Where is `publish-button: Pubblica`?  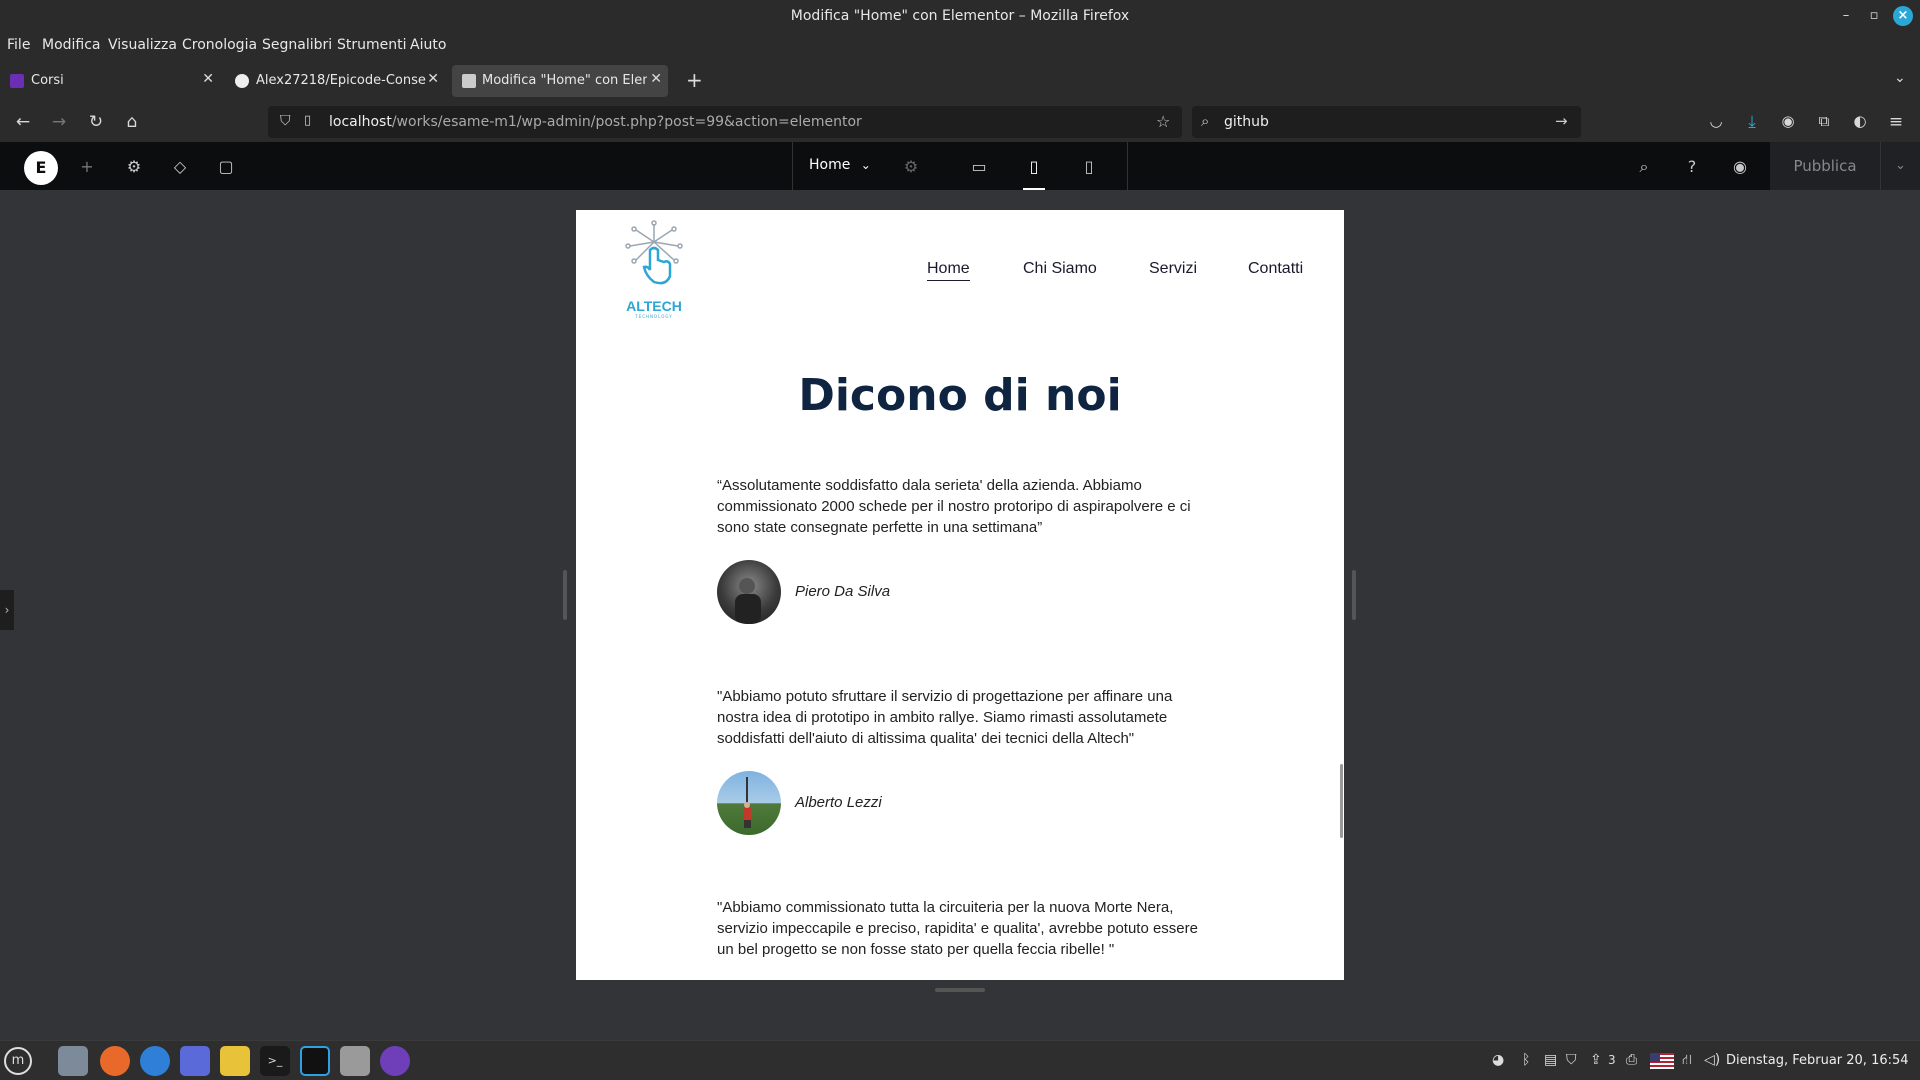 publish-button: Pubblica is located at coordinates (1825, 166).